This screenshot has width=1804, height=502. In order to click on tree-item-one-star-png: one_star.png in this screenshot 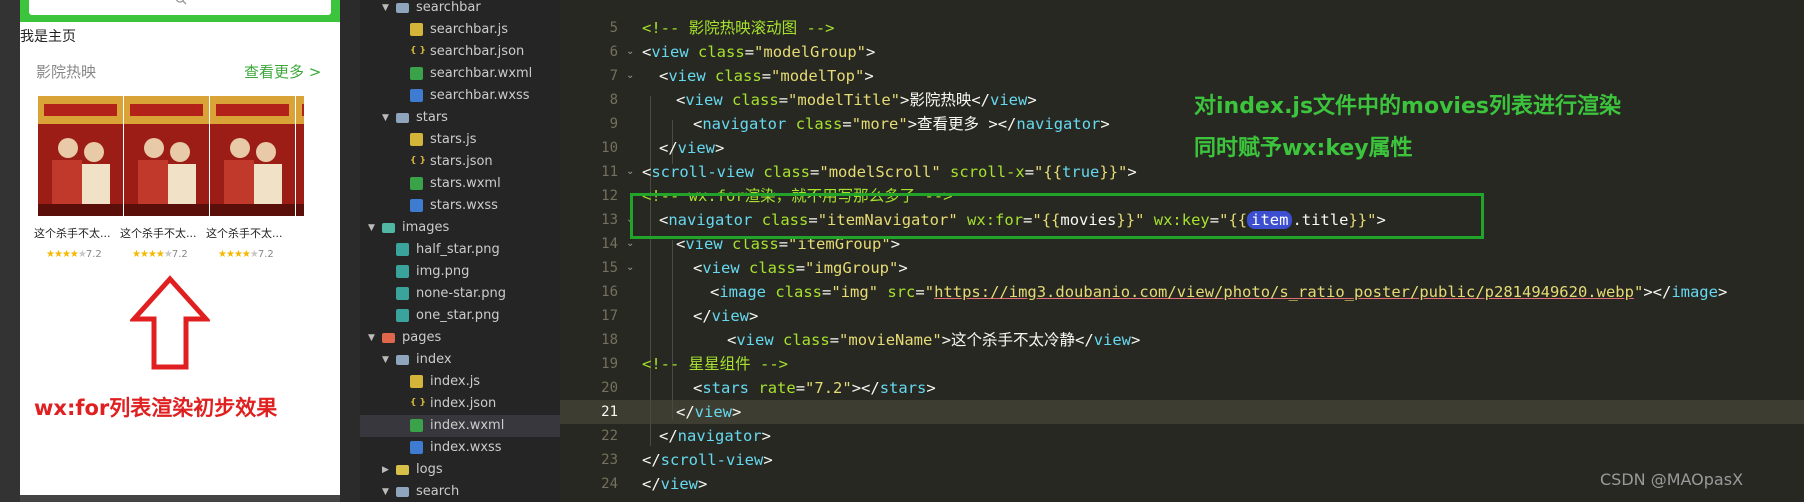, I will do `click(460, 316)`.